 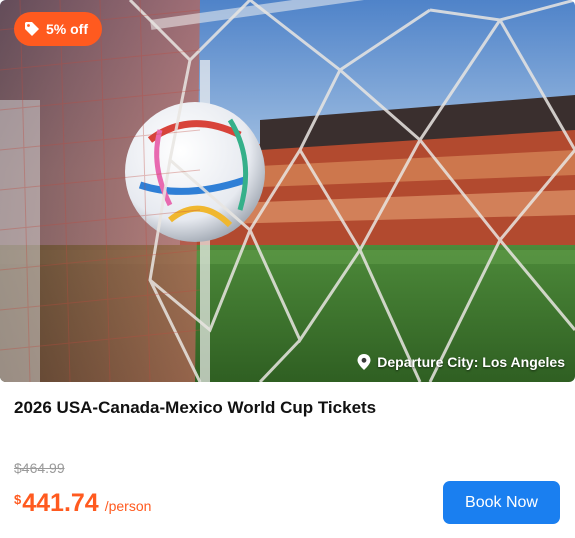 I want to click on currency-symbol: $, so click(x=18, y=499).